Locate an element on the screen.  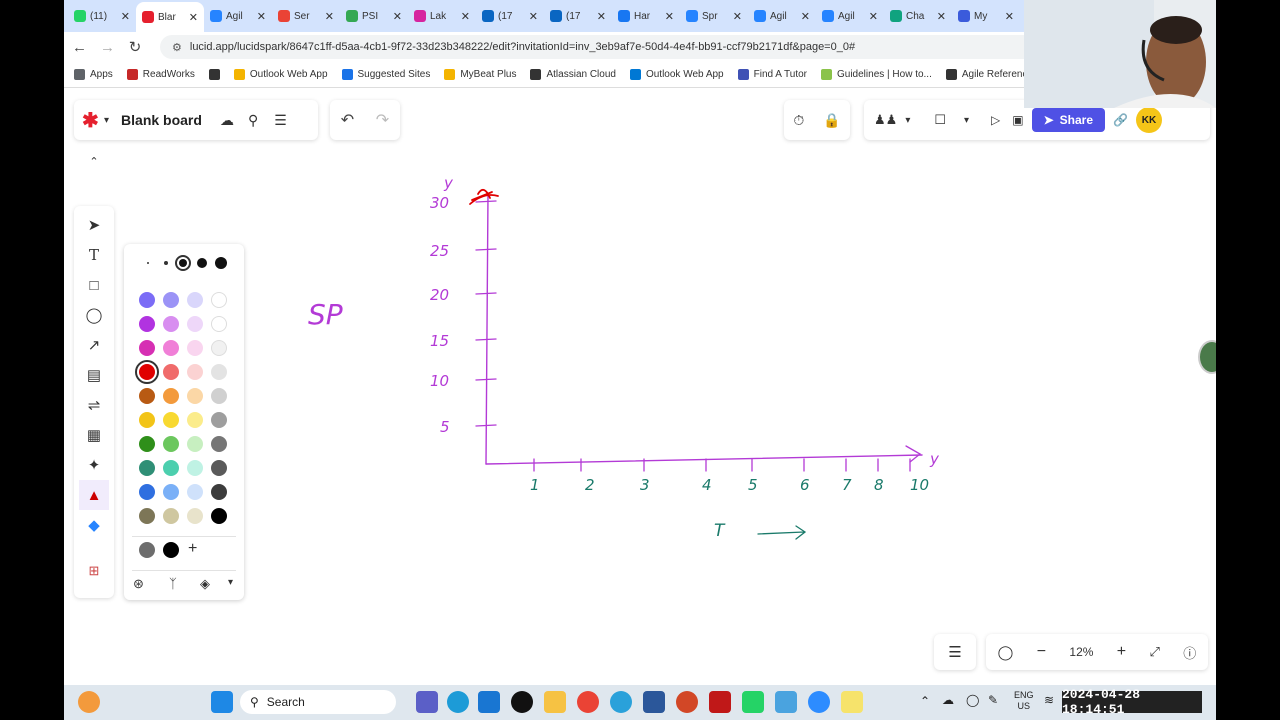
bookmark-item: Atlassian Cloud is located at coordinates (573, 74).